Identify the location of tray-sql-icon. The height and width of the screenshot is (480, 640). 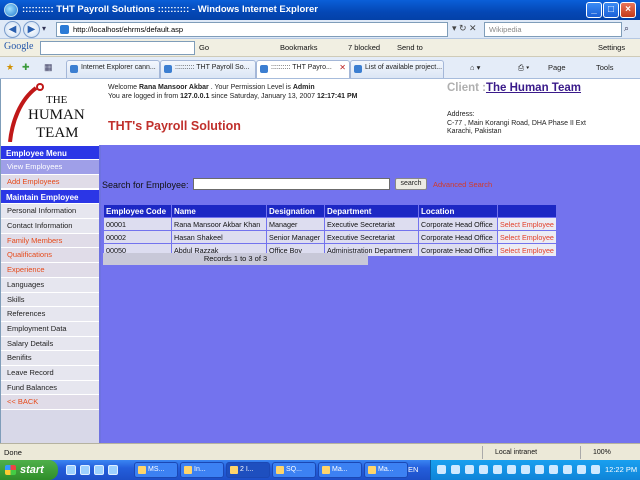
(525, 469).